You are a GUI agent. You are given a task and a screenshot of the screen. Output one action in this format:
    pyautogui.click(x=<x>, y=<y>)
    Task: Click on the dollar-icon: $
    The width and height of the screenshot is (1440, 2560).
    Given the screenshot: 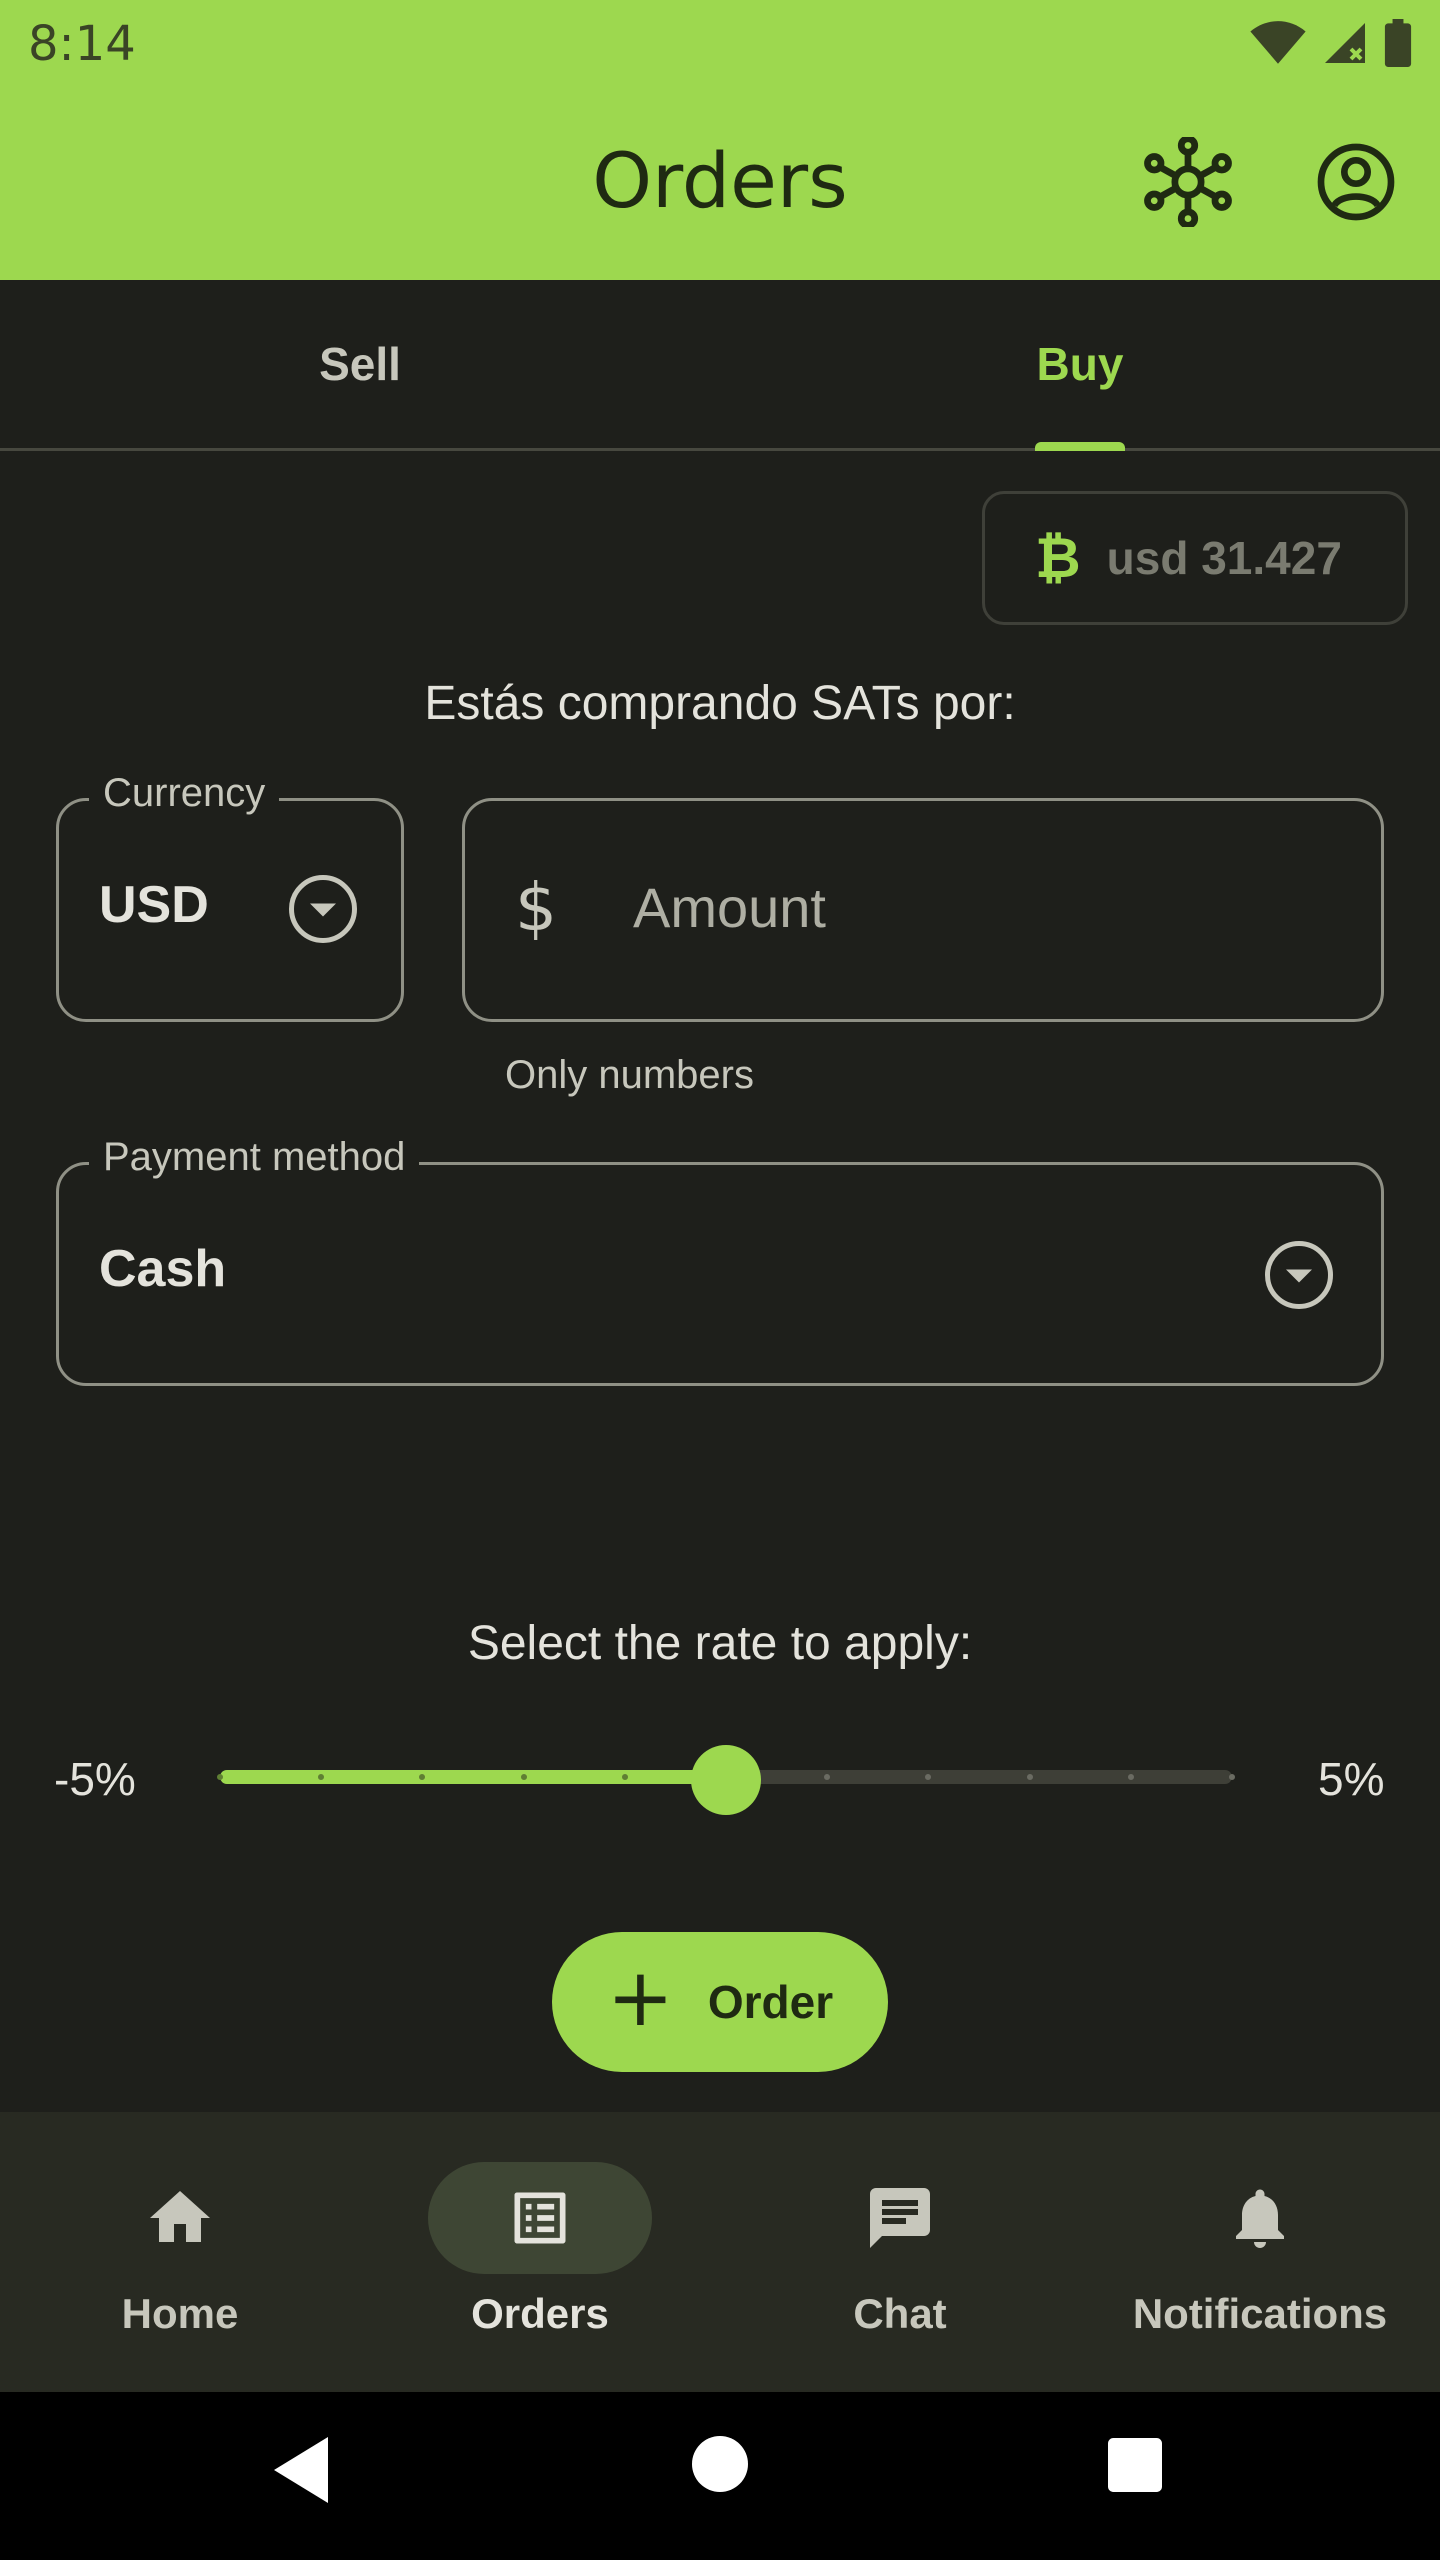 What is the action you would take?
    pyautogui.click(x=536, y=907)
    